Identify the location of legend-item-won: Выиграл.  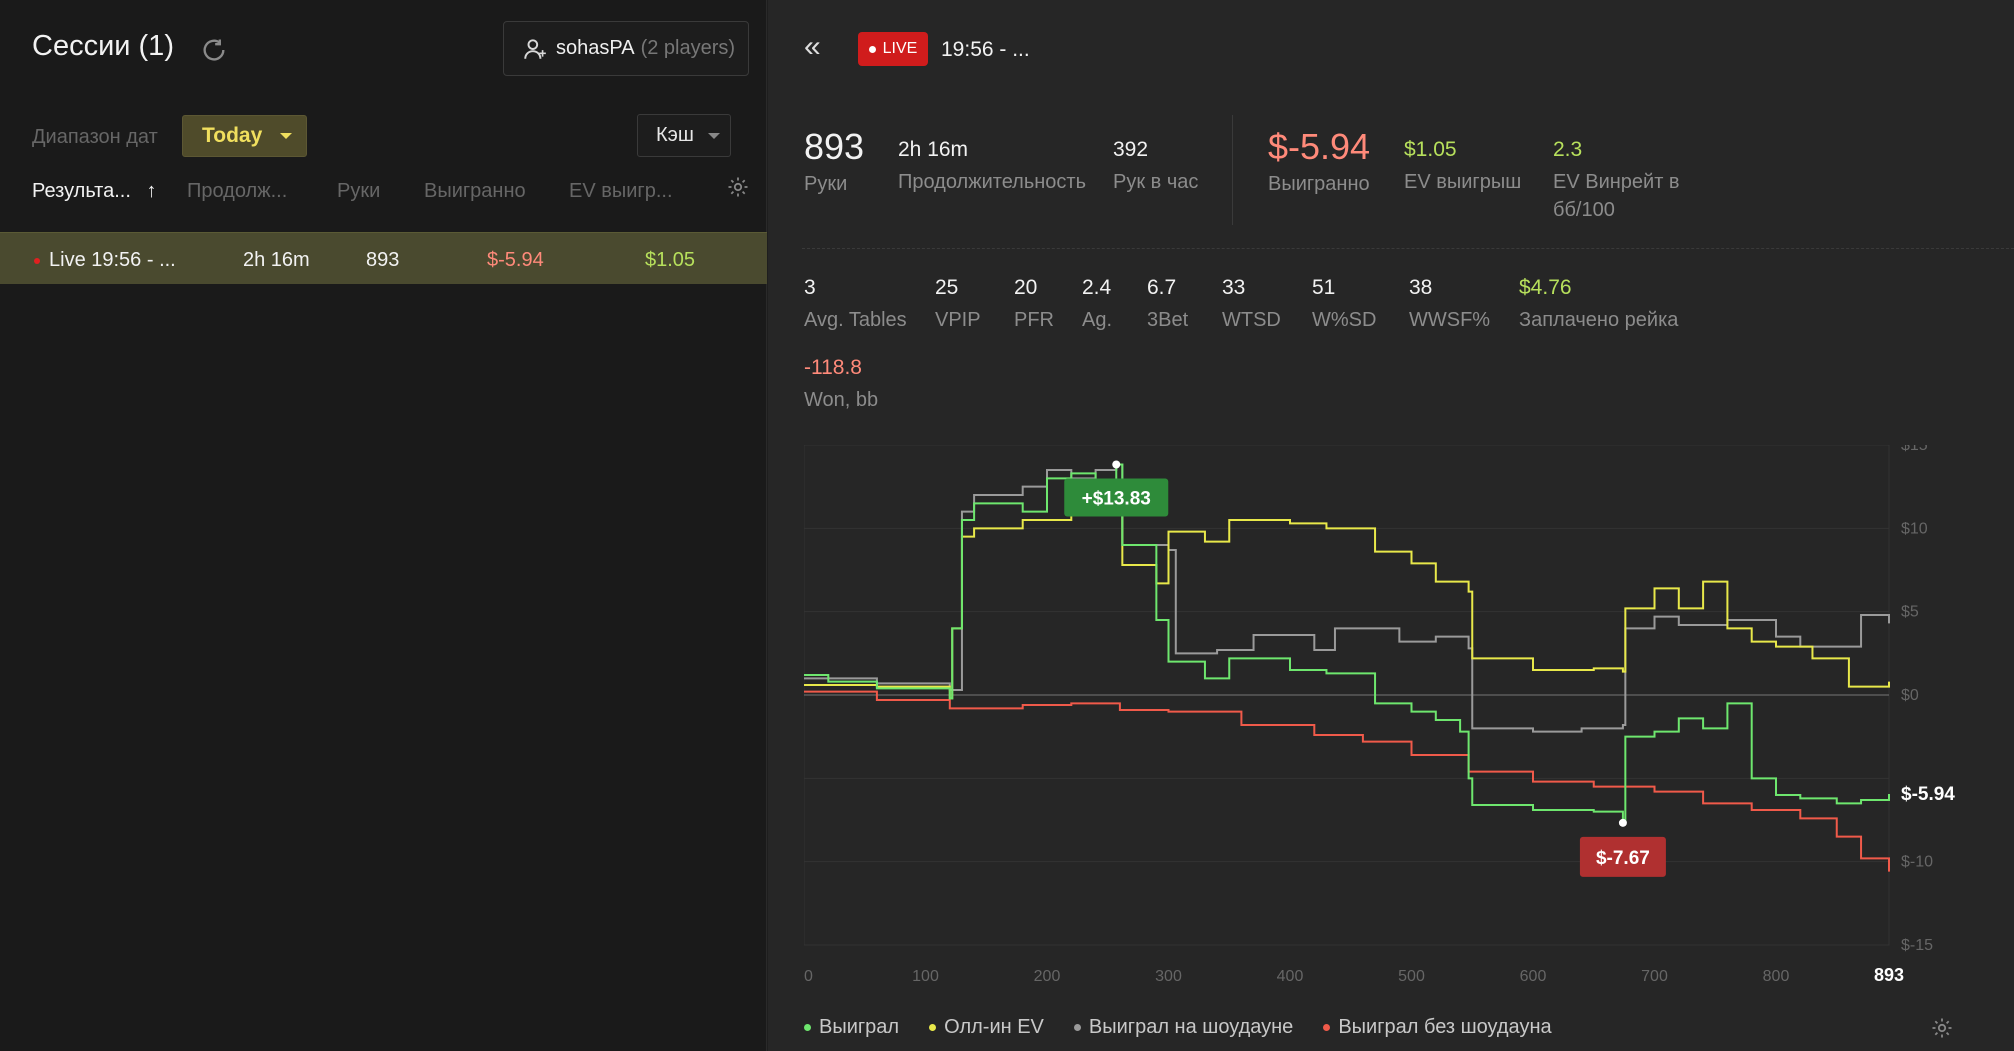
(851, 1027).